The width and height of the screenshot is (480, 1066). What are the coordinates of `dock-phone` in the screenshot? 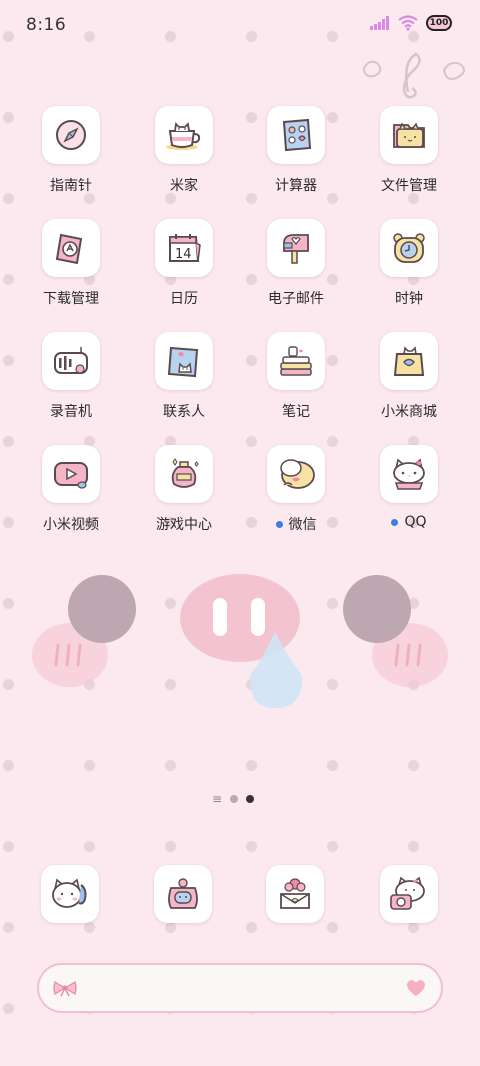 It's located at (70, 894).